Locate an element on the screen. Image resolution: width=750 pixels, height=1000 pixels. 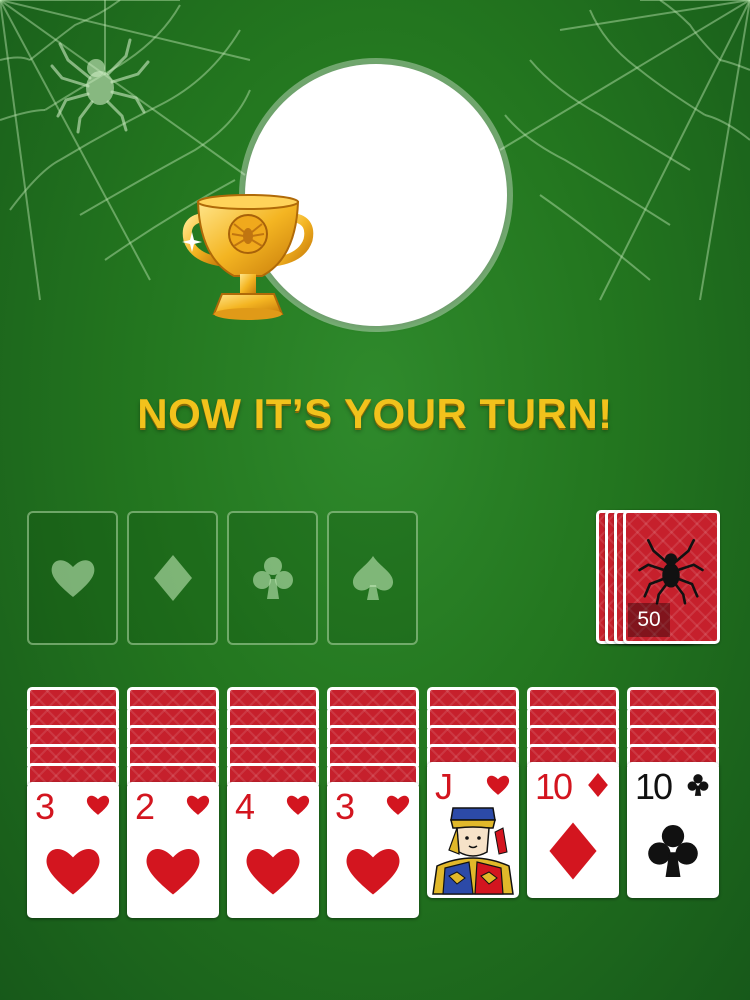
trophy-icon is located at coordinates (248, 257).